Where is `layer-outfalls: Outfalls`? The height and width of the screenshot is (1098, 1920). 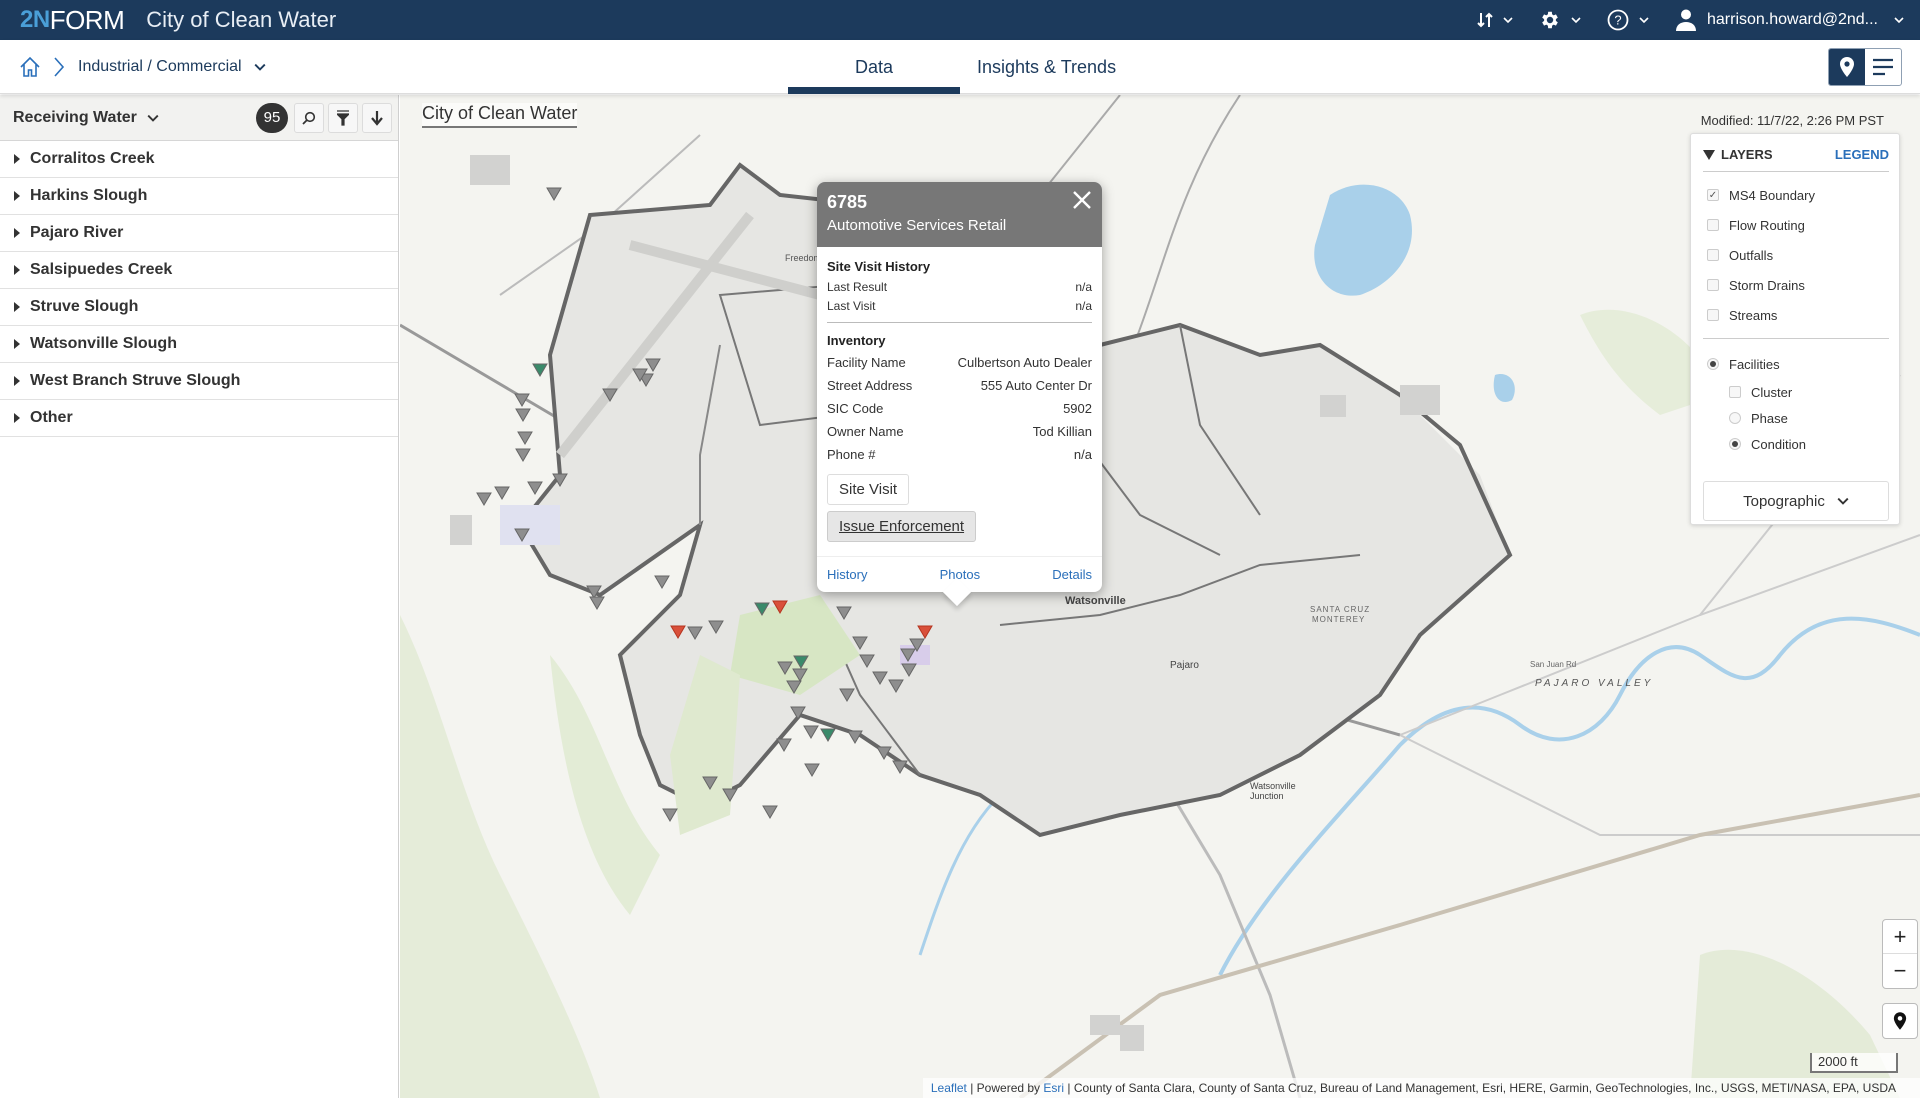
layer-outfalls: Outfalls is located at coordinates (1796, 255).